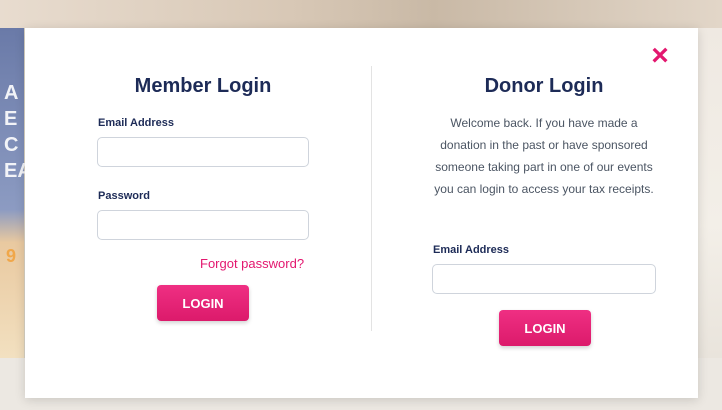  What do you see at coordinates (11, 93) in the screenshot?
I see `background-glyph: A` at bounding box center [11, 93].